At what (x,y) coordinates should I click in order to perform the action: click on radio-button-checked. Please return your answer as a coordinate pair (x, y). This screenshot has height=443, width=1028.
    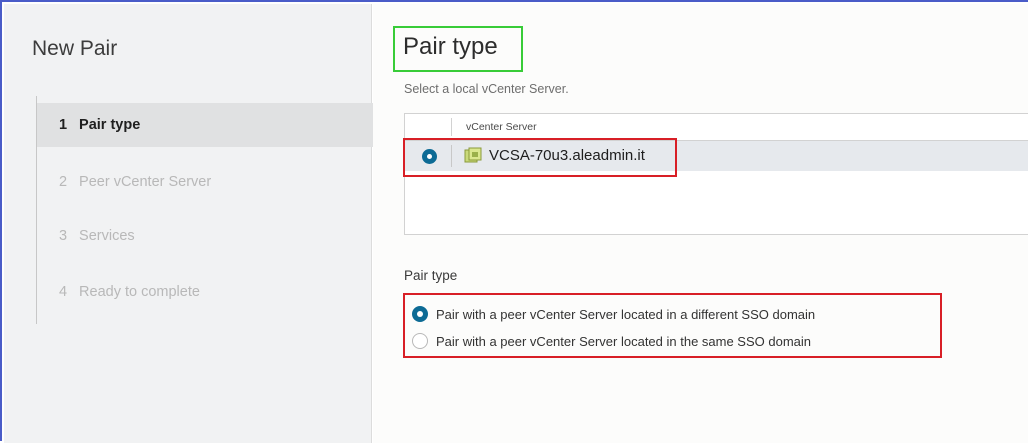
    Looking at the image, I should click on (420, 314).